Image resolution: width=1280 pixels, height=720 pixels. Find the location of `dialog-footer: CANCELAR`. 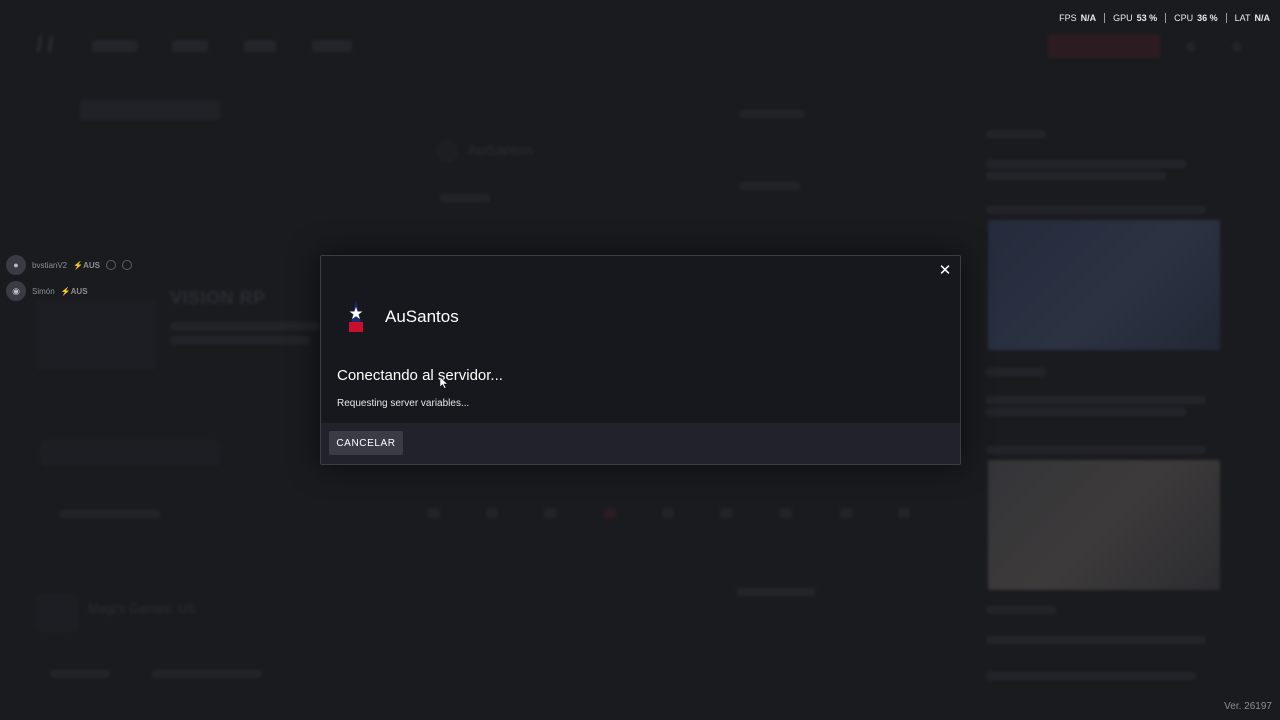

dialog-footer: CANCELAR is located at coordinates (640, 443).